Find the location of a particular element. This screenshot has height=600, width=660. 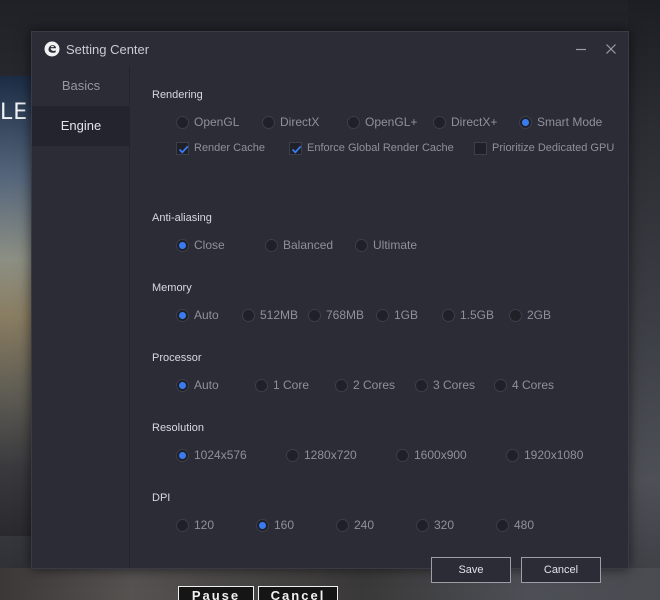

sidebar: Basics Engine is located at coordinates (81, 317).